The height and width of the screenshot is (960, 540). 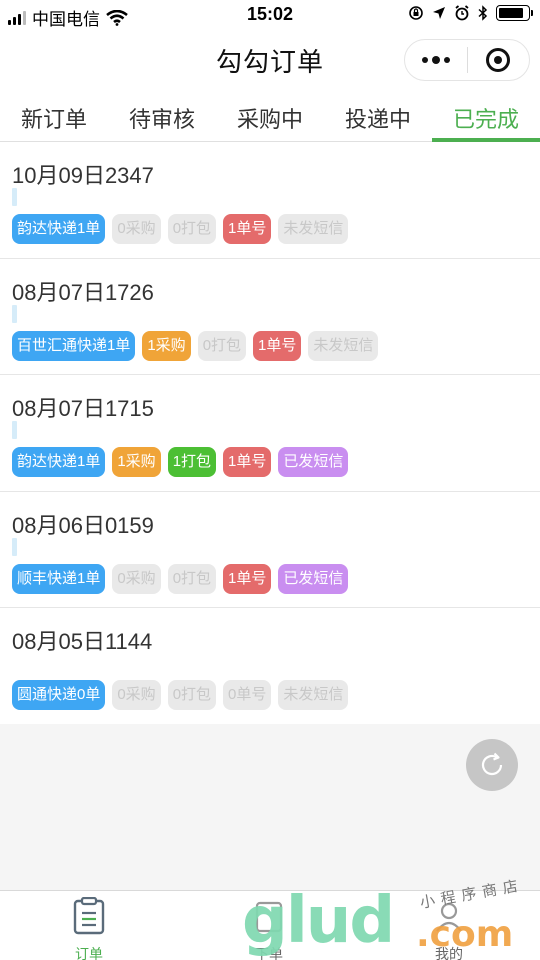 What do you see at coordinates (247, 695) in the screenshot?
I see `tracking-number-tag: 0单号` at bounding box center [247, 695].